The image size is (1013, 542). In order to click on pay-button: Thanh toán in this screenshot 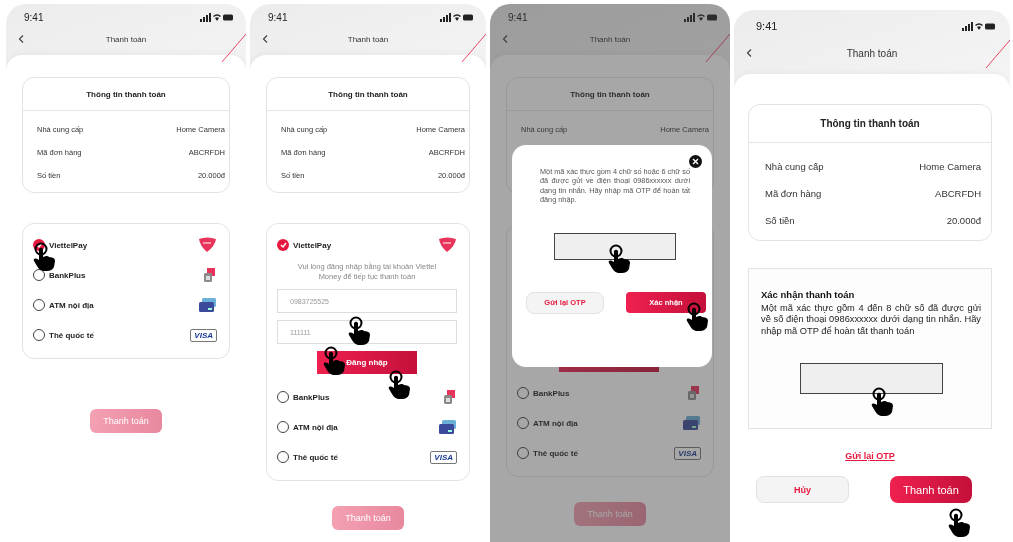, I will do `click(931, 489)`.